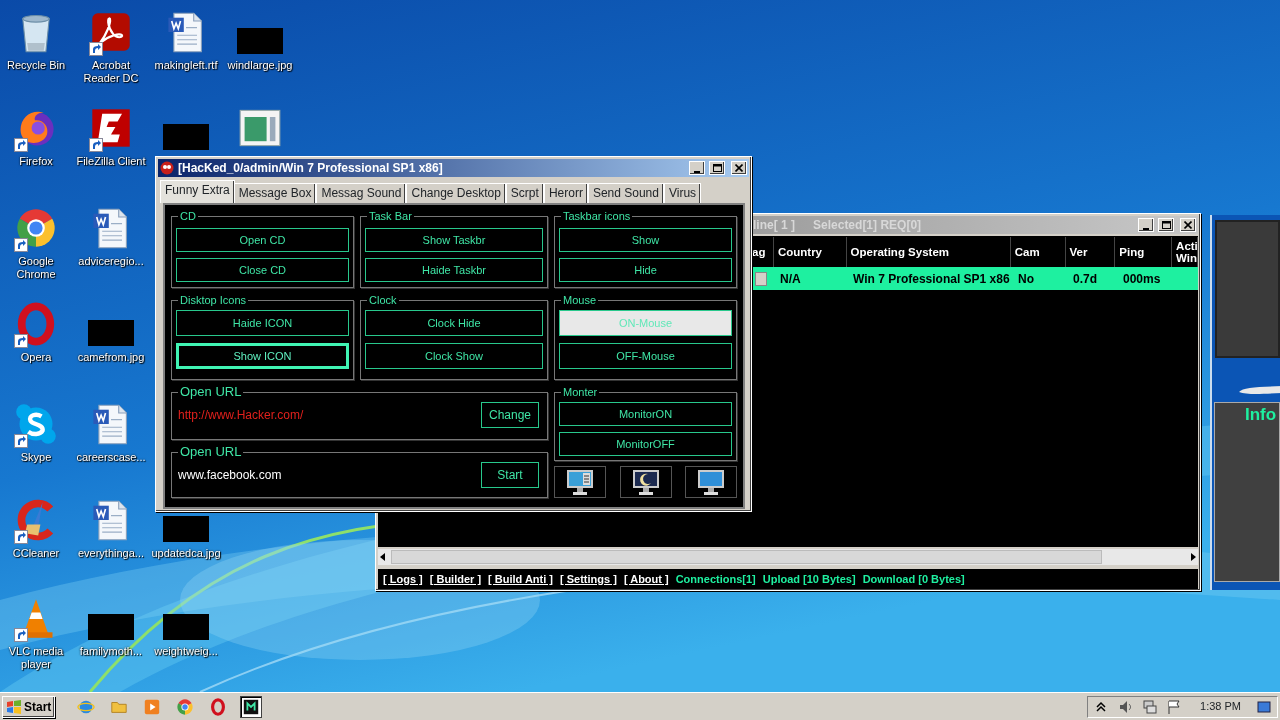 Image resolution: width=1280 pixels, height=720 pixels. Describe the element at coordinates (167, 168) in the screenshot. I see `app-icon` at that location.